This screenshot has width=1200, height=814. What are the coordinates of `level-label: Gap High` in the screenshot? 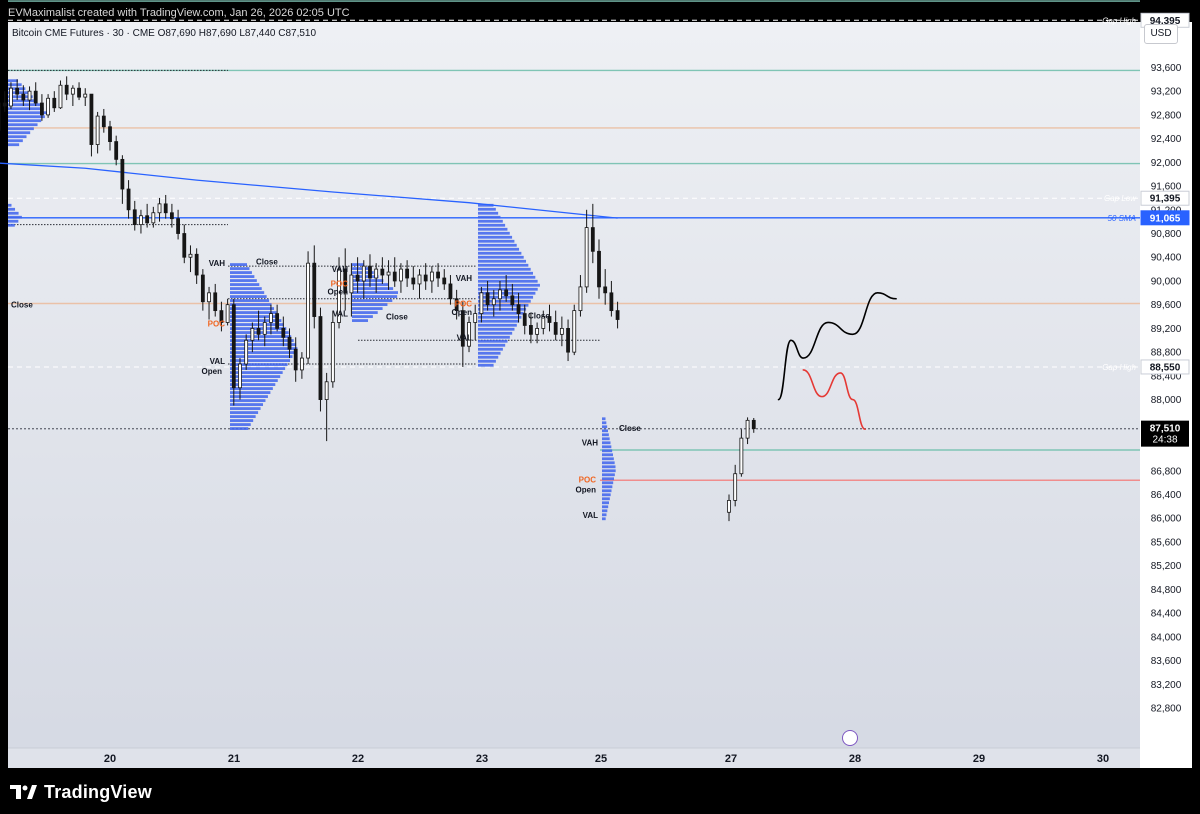 It's located at (1119, 20).